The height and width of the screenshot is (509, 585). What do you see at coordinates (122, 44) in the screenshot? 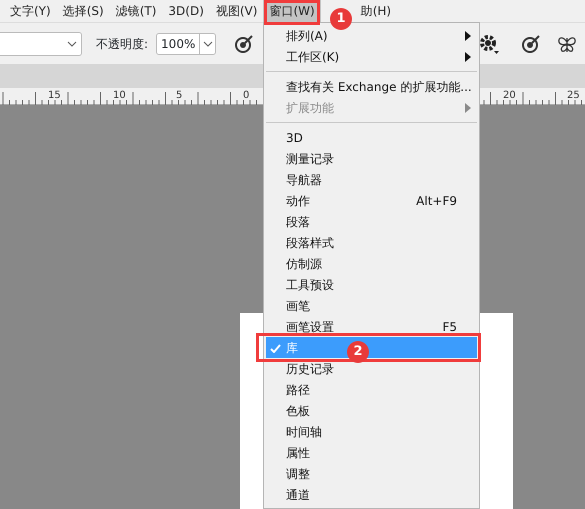
I see `opacity-label: 不透明度:` at bounding box center [122, 44].